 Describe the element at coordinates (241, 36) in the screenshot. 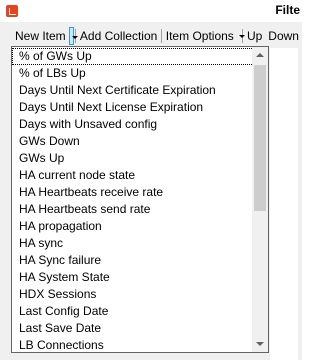

I see `item-options-dropdown-arrow-icon` at that location.